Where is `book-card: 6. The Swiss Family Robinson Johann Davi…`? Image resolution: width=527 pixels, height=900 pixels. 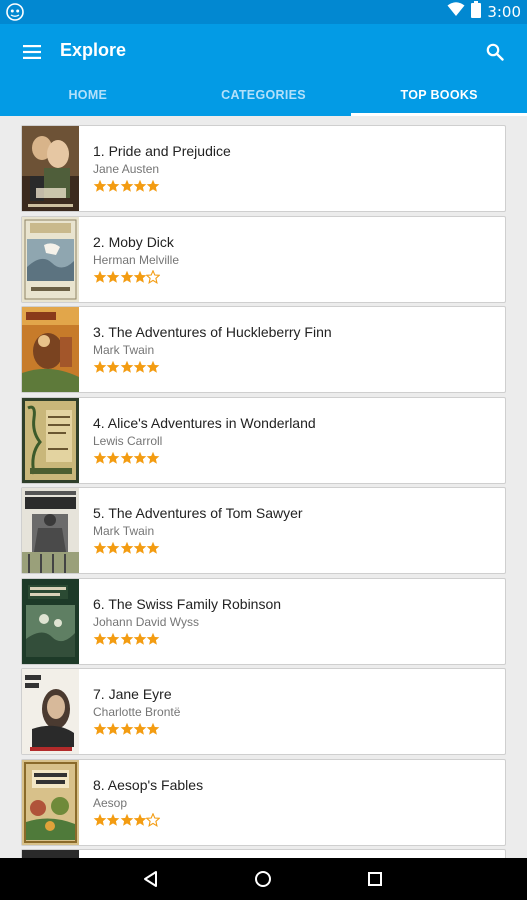
book-card: 6. The Swiss Family Robinson Johann Davi… is located at coordinates (263, 621).